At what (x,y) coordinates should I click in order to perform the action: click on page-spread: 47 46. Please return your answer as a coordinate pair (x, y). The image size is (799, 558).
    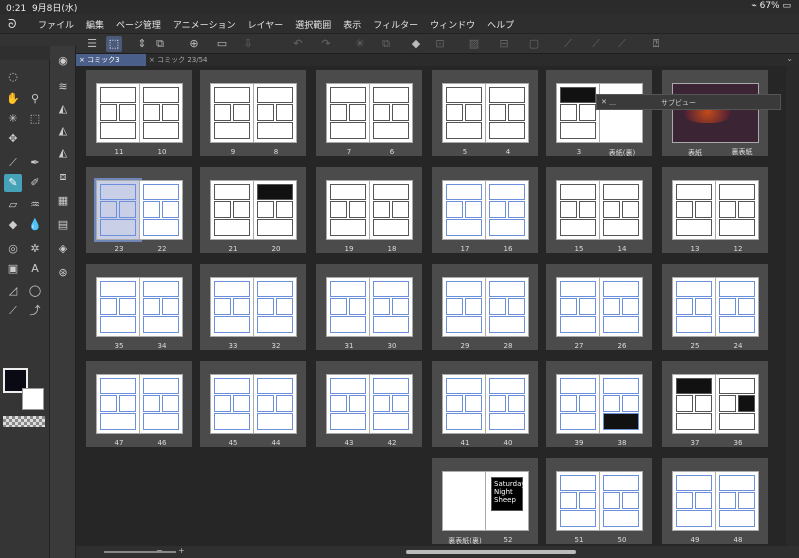
    Looking at the image, I should click on (139, 404).